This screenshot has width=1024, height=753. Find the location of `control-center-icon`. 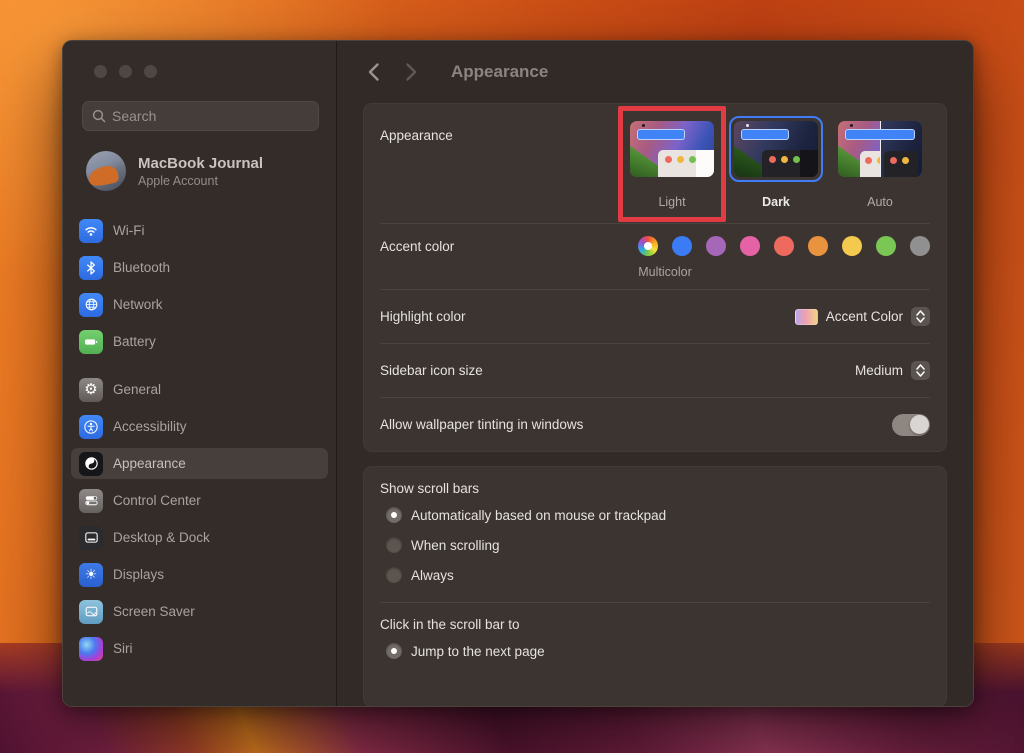

control-center-icon is located at coordinates (91, 500).